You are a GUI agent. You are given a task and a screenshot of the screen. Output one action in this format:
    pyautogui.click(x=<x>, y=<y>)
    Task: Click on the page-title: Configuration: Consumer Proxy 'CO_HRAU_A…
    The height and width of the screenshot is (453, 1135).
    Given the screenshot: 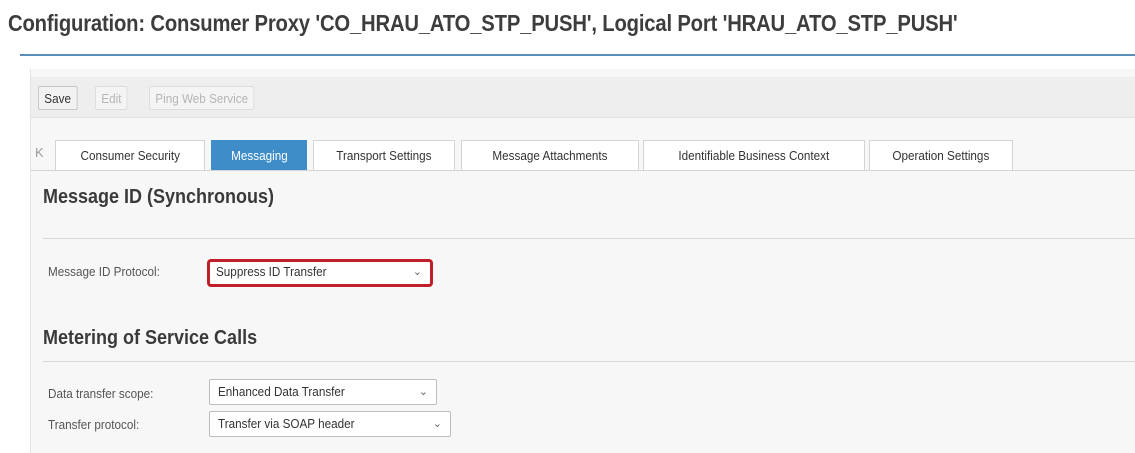 What is the action you would take?
    pyautogui.click(x=483, y=23)
    